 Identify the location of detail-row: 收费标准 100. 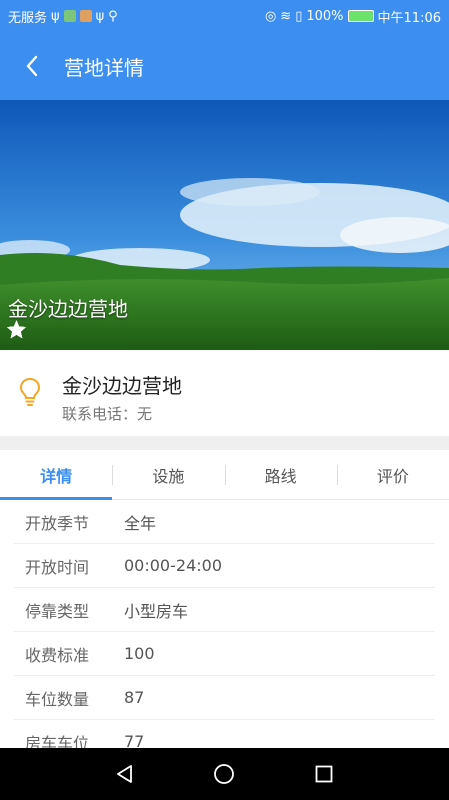
(224, 654).